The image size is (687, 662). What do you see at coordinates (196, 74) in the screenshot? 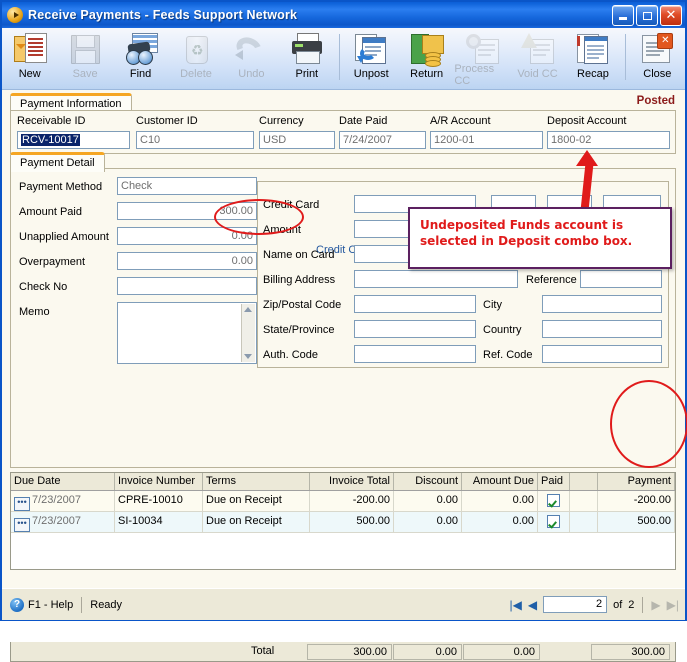
I see `toolbar-label-delete: Delete` at bounding box center [196, 74].